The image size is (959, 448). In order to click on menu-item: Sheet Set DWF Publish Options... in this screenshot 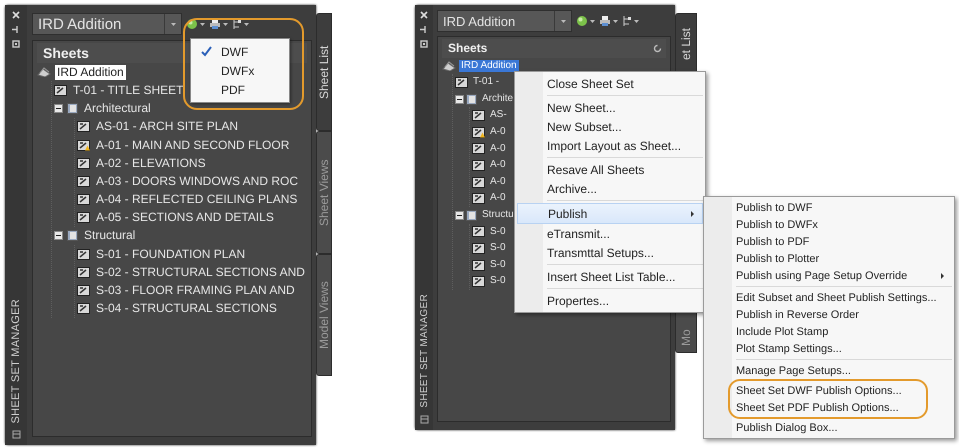, I will do `click(828, 390)`.